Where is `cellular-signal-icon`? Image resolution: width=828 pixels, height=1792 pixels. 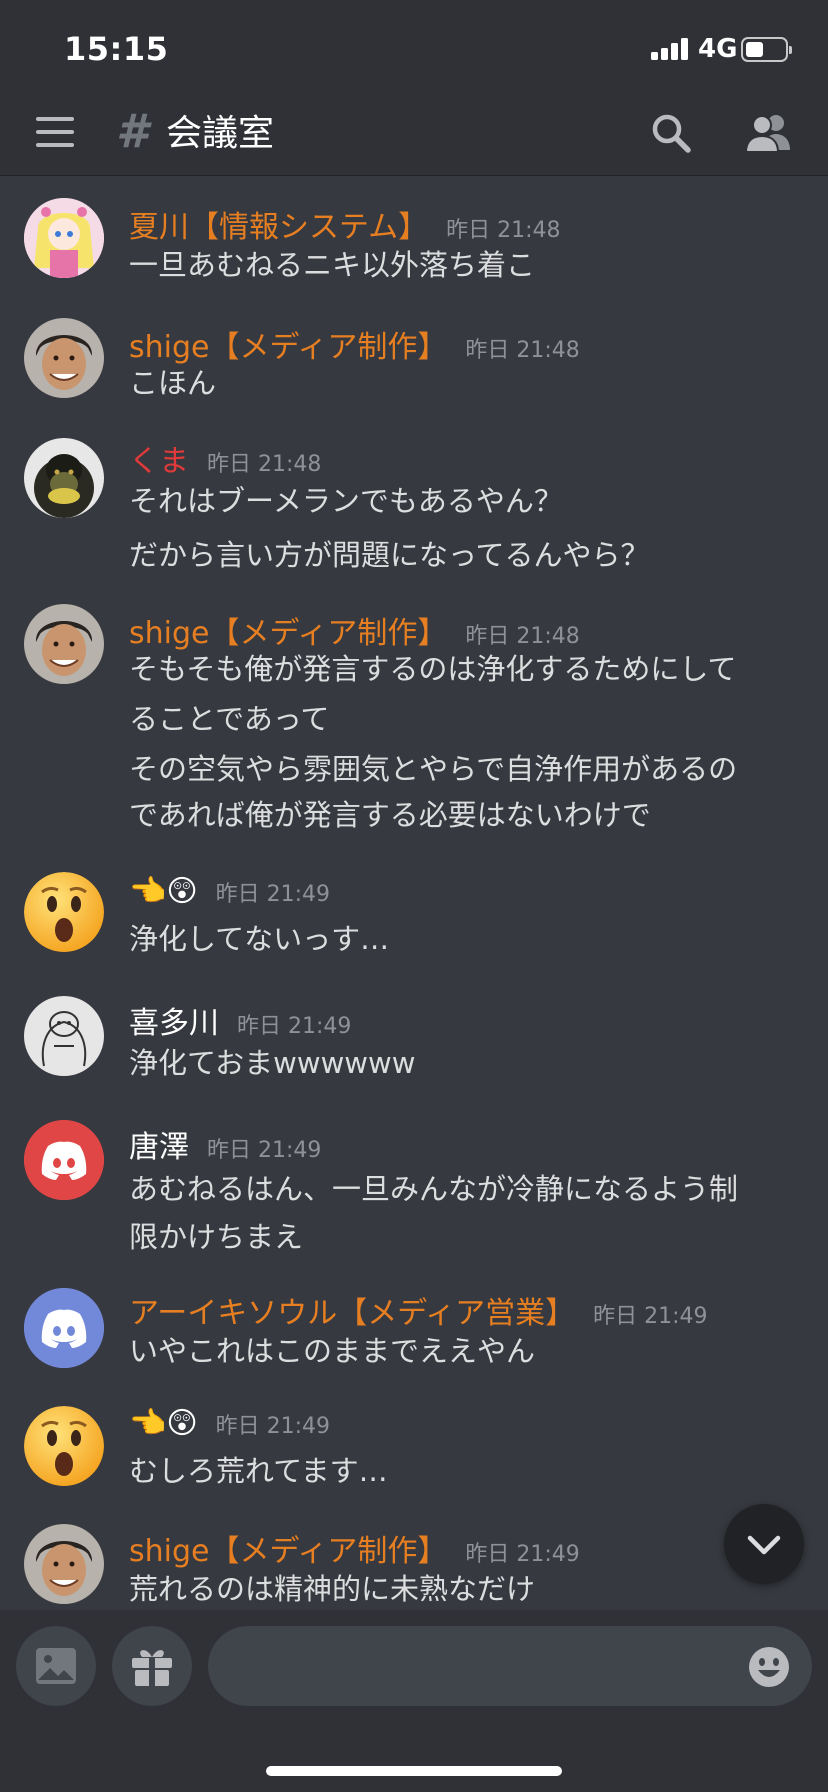 cellular-signal-icon is located at coordinates (671, 49).